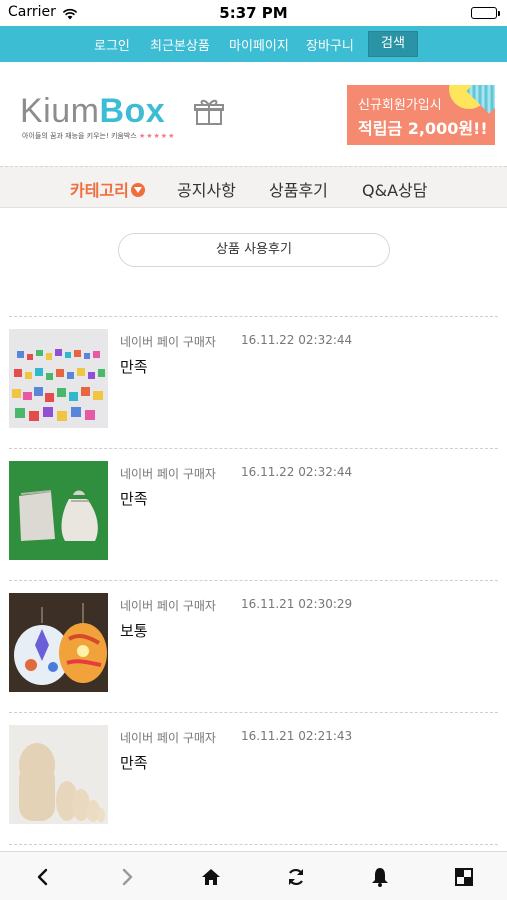 This screenshot has height=900, width=507. Describe the element at coordinates (400, 105) in the screenshot. I see `banner-line1: 신규회원가입시` at that location.